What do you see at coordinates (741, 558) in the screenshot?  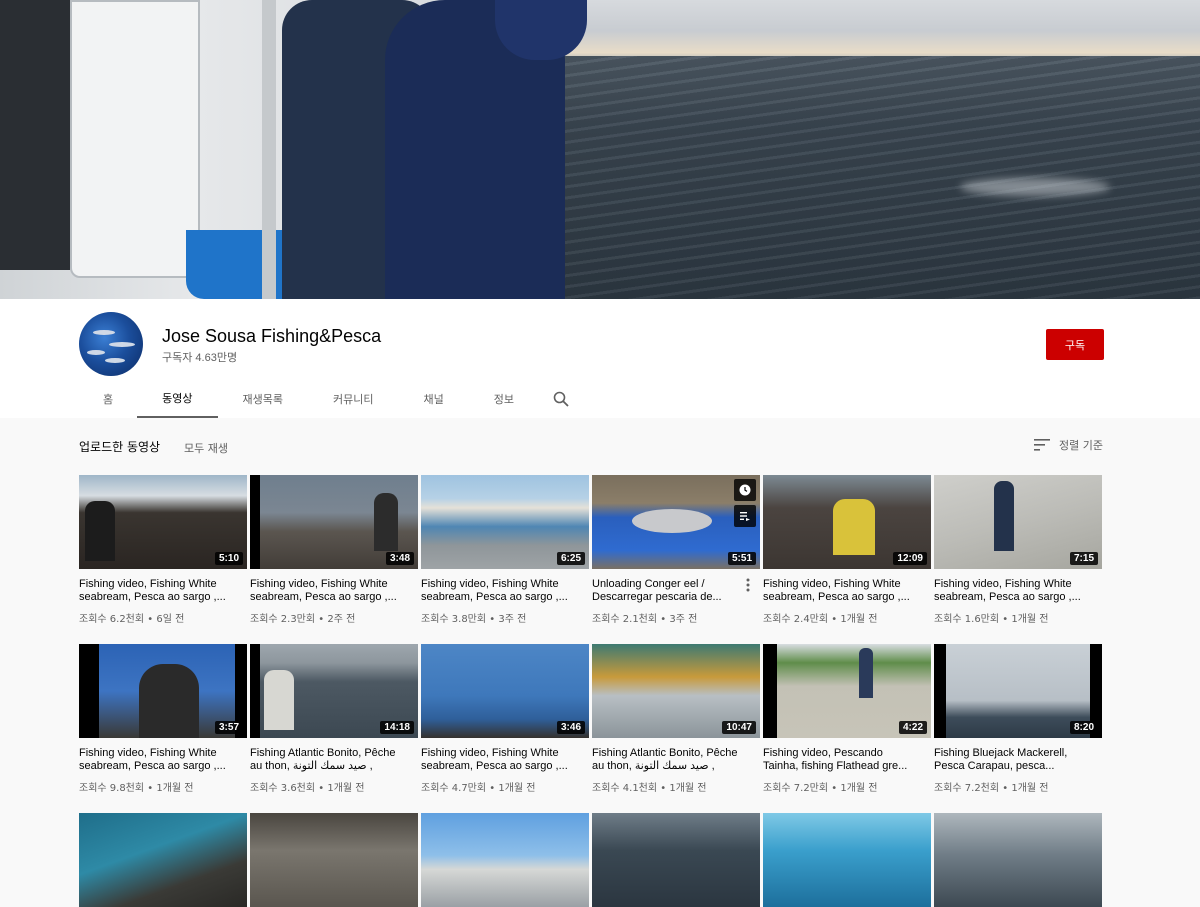 I see `video-duration: 5:51` at bounding box center [741, 558].